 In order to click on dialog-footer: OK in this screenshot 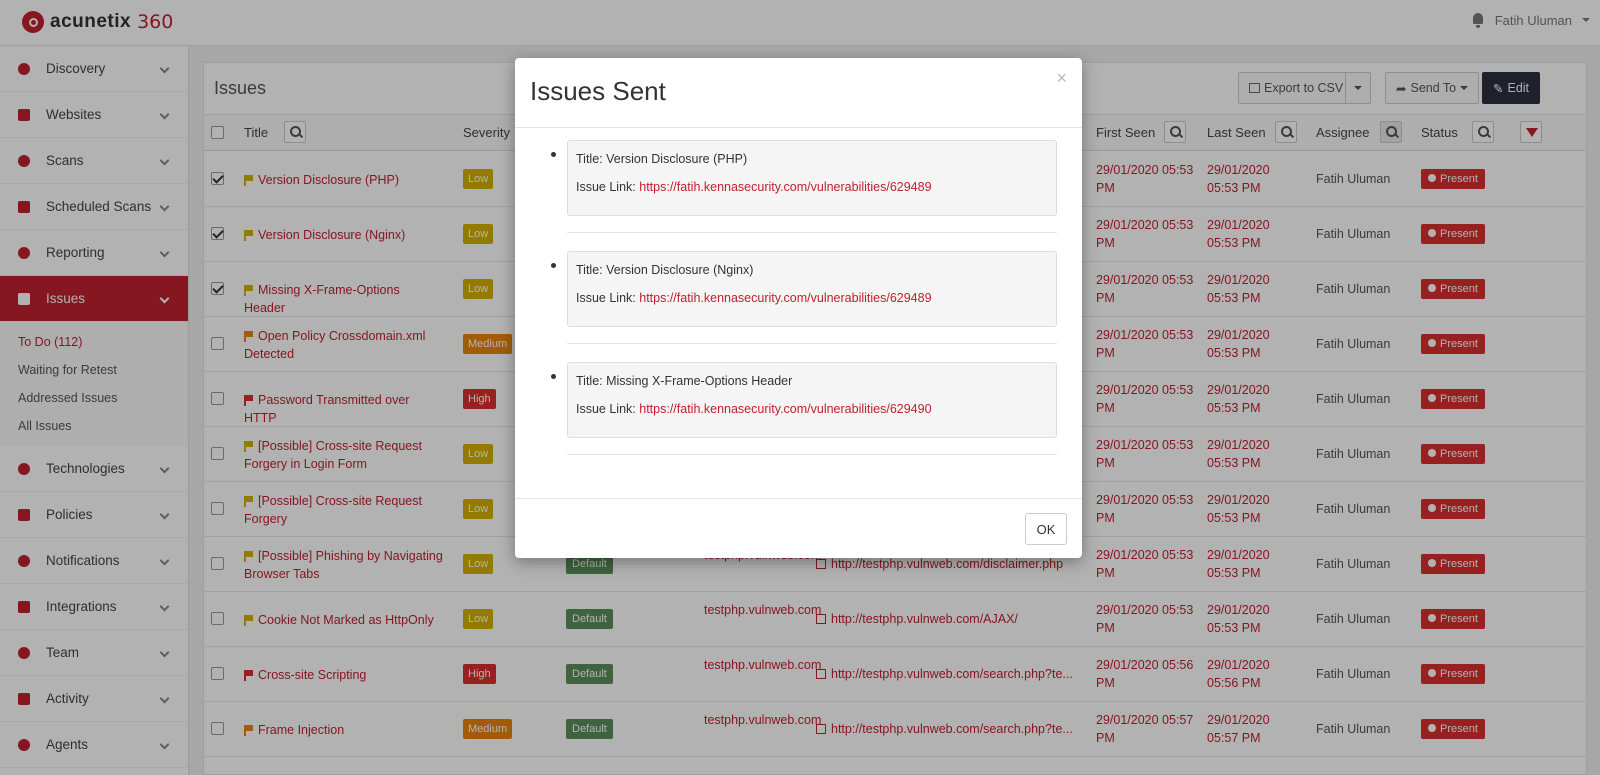, I will do `click(798, 528)`.